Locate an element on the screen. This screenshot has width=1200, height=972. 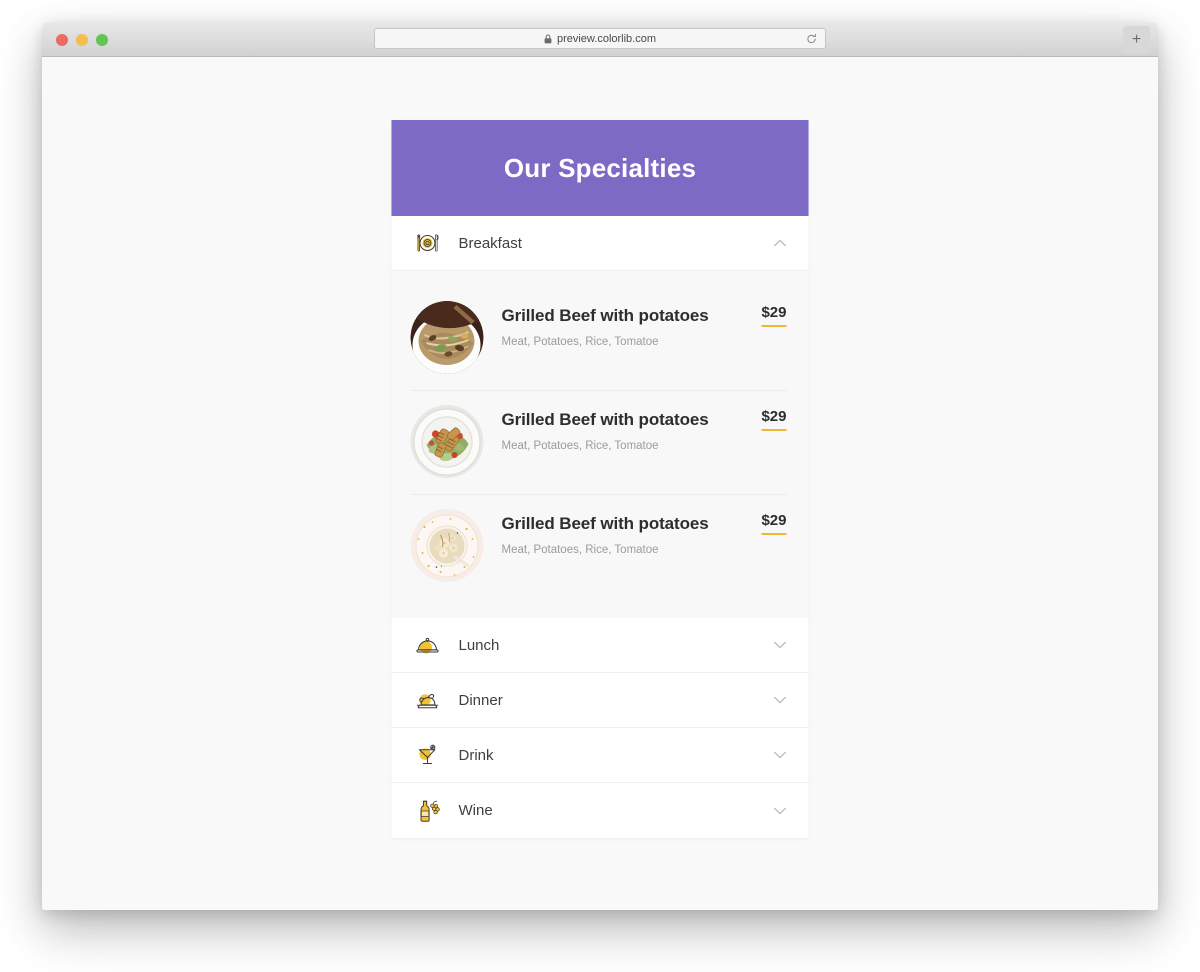
address-bar-url: preview.colorlib.com is located at coordinates (606, 38).